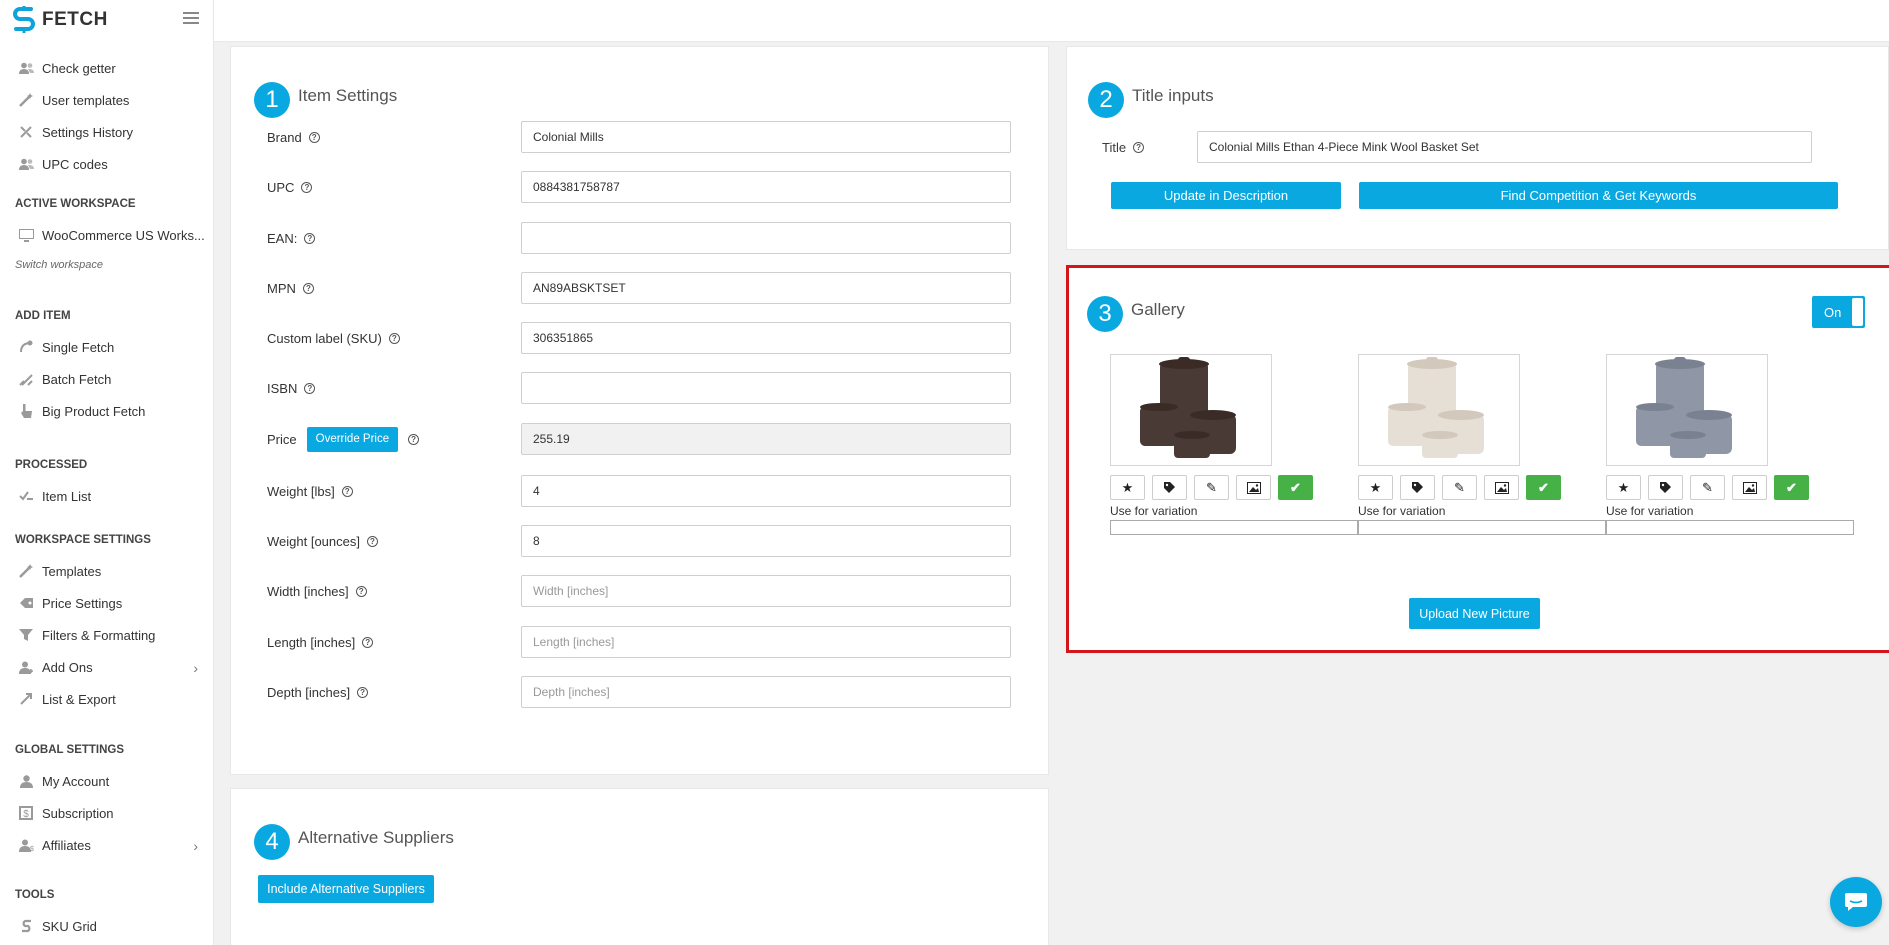 The height and width of the screenshot is (945, 1889). I want to click on tag-icon, so click(1417, 487).